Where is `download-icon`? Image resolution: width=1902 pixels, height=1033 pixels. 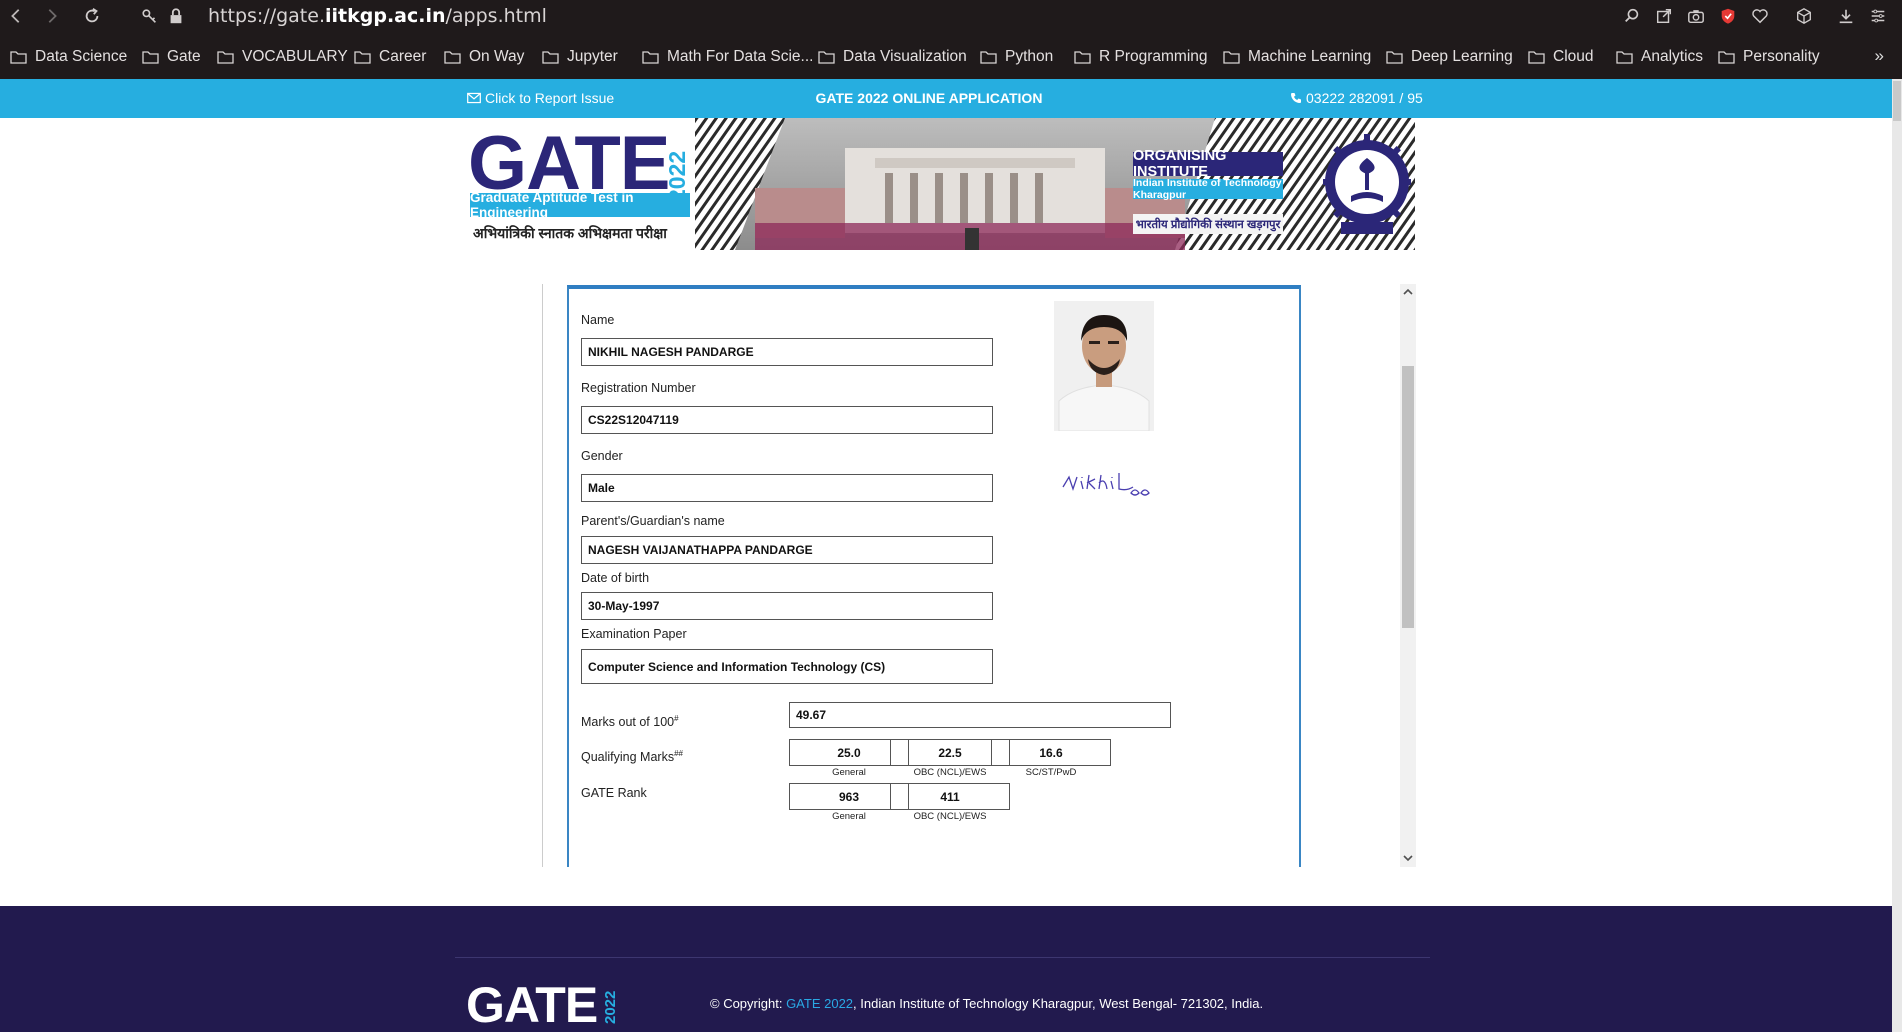
download-icon is located at coordinates (1846, 16).